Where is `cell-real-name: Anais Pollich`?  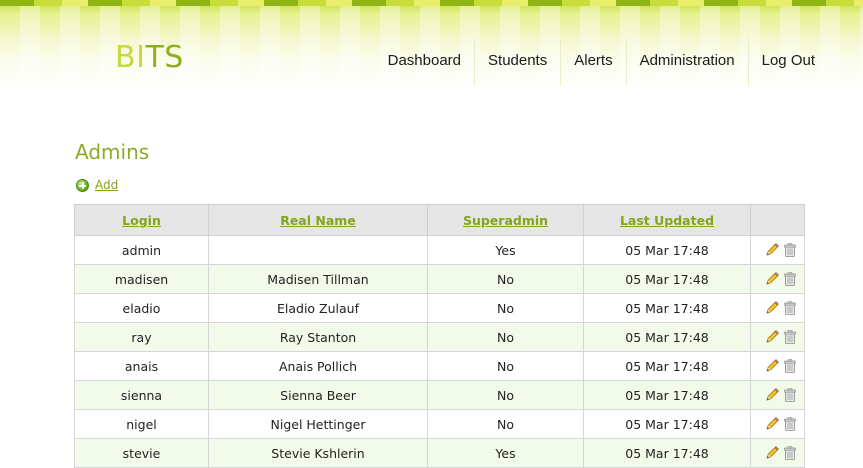 cell-real-name: Anais Pollich is located at coordinates (318, 366).